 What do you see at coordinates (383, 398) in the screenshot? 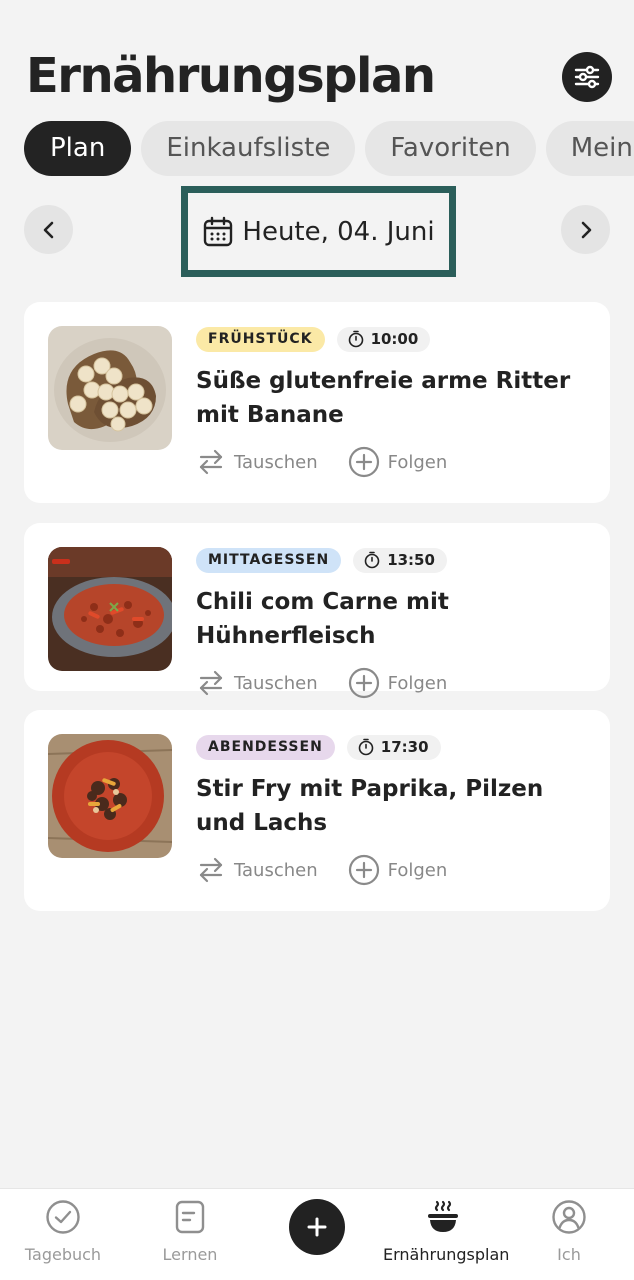
I see `meal-name: Süße glutenfreie arme Ritter mit Banane` at bounding box center [383, 398].